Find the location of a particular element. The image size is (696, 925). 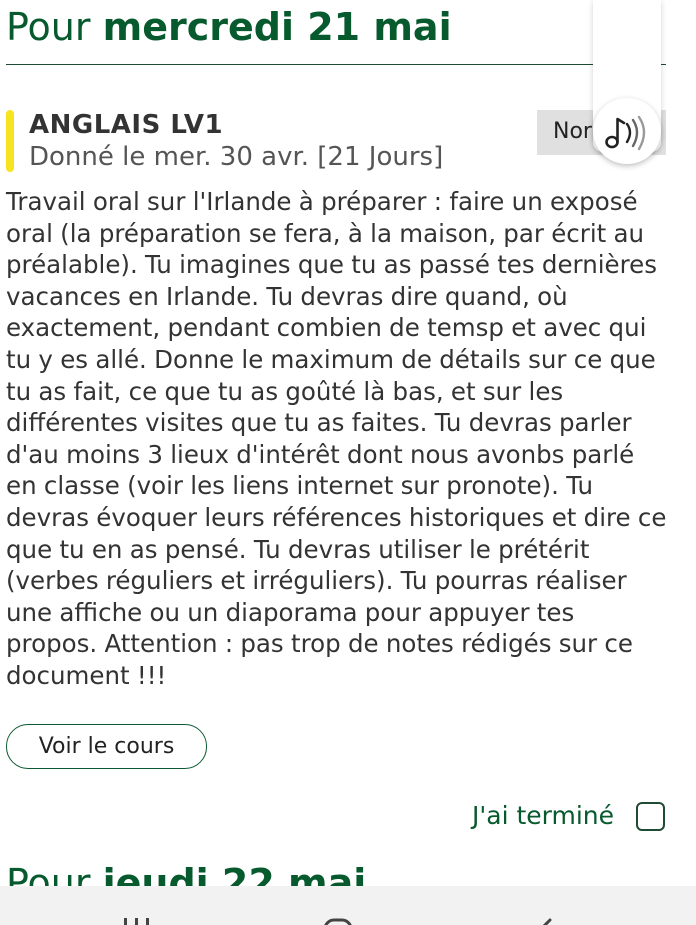

given-date: Donné le mer. 30 avr. [21 Jours] is located at coordinates (236, 157).